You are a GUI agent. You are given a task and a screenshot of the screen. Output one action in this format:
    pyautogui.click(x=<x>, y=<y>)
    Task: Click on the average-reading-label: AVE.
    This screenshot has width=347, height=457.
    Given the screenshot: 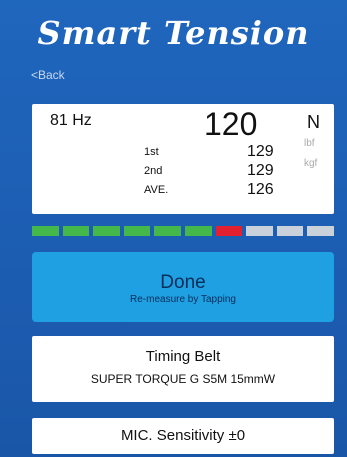 What is the action you would take?
    pyautogui.click(x=156, y=190)
    